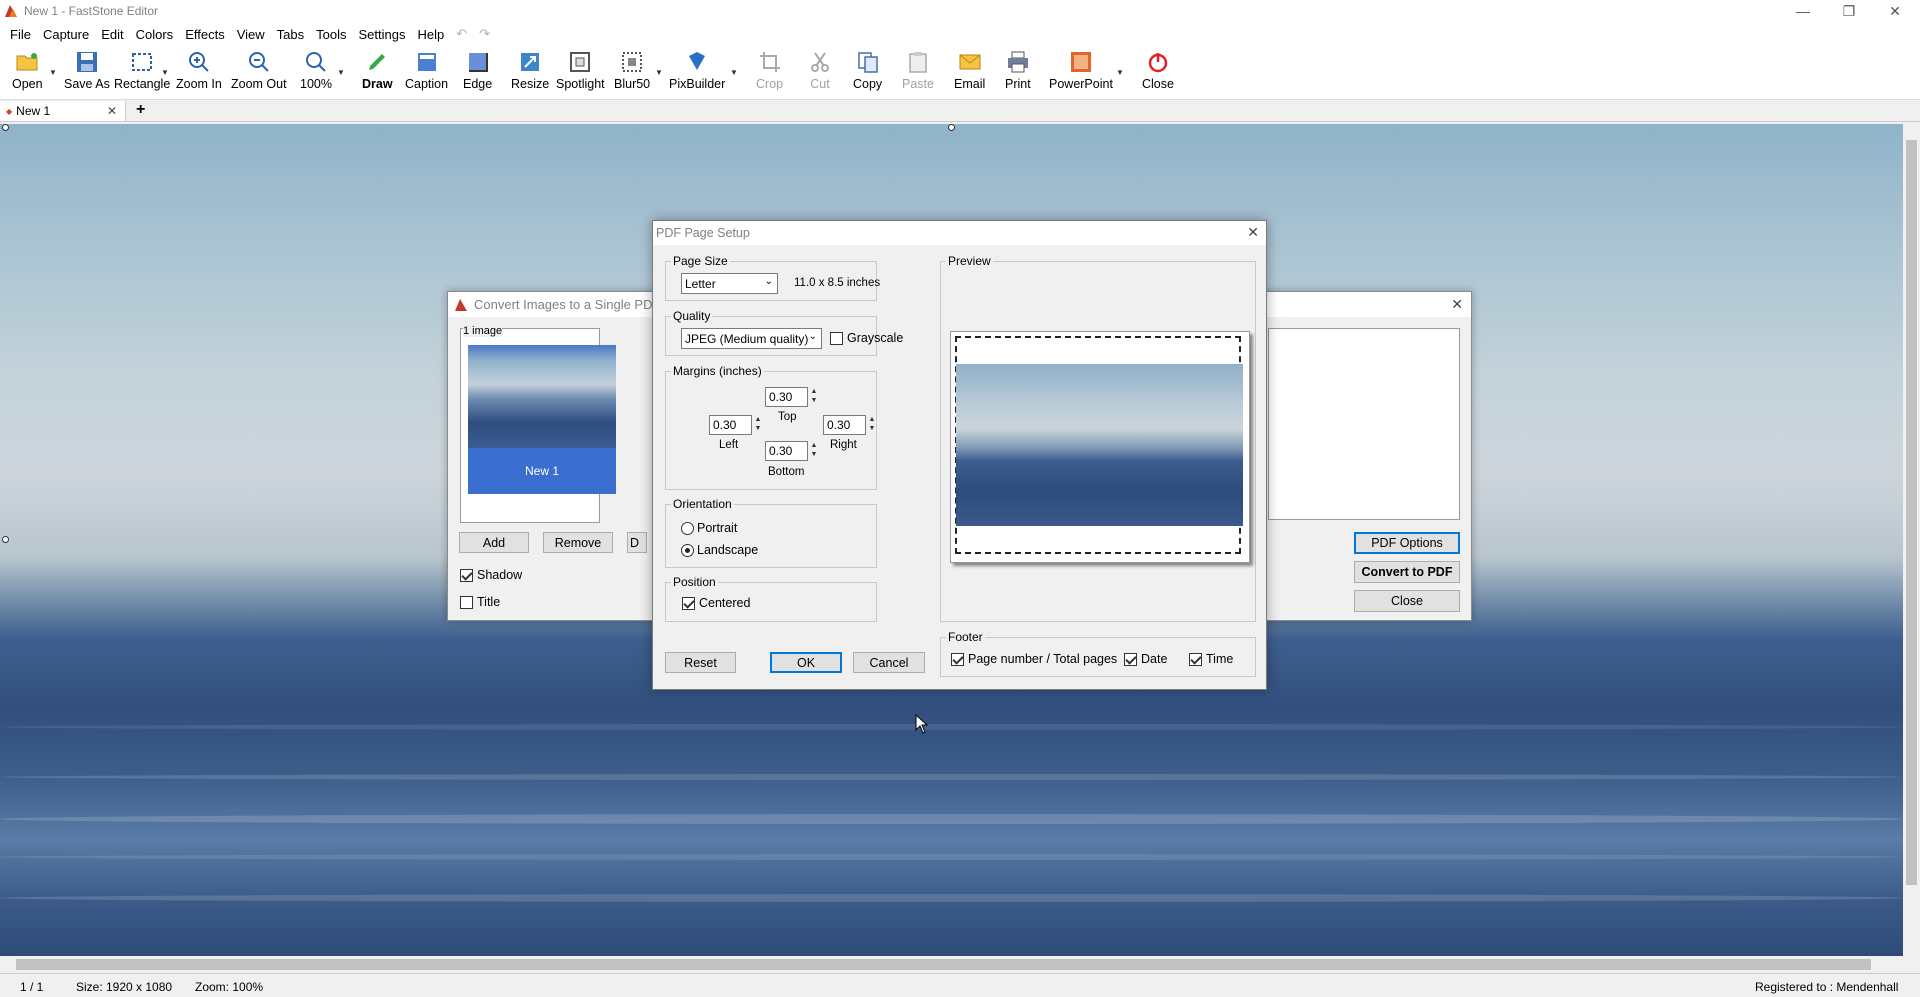  What do you see at coordinates (659, 72) in the screenshot?
I see `blur-dropdown-icon: ▼` at bounding box center [659, 72].